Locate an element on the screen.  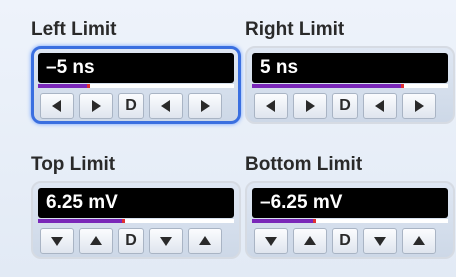
bottom-limit-increment-button is located at coordinates (310, 241).